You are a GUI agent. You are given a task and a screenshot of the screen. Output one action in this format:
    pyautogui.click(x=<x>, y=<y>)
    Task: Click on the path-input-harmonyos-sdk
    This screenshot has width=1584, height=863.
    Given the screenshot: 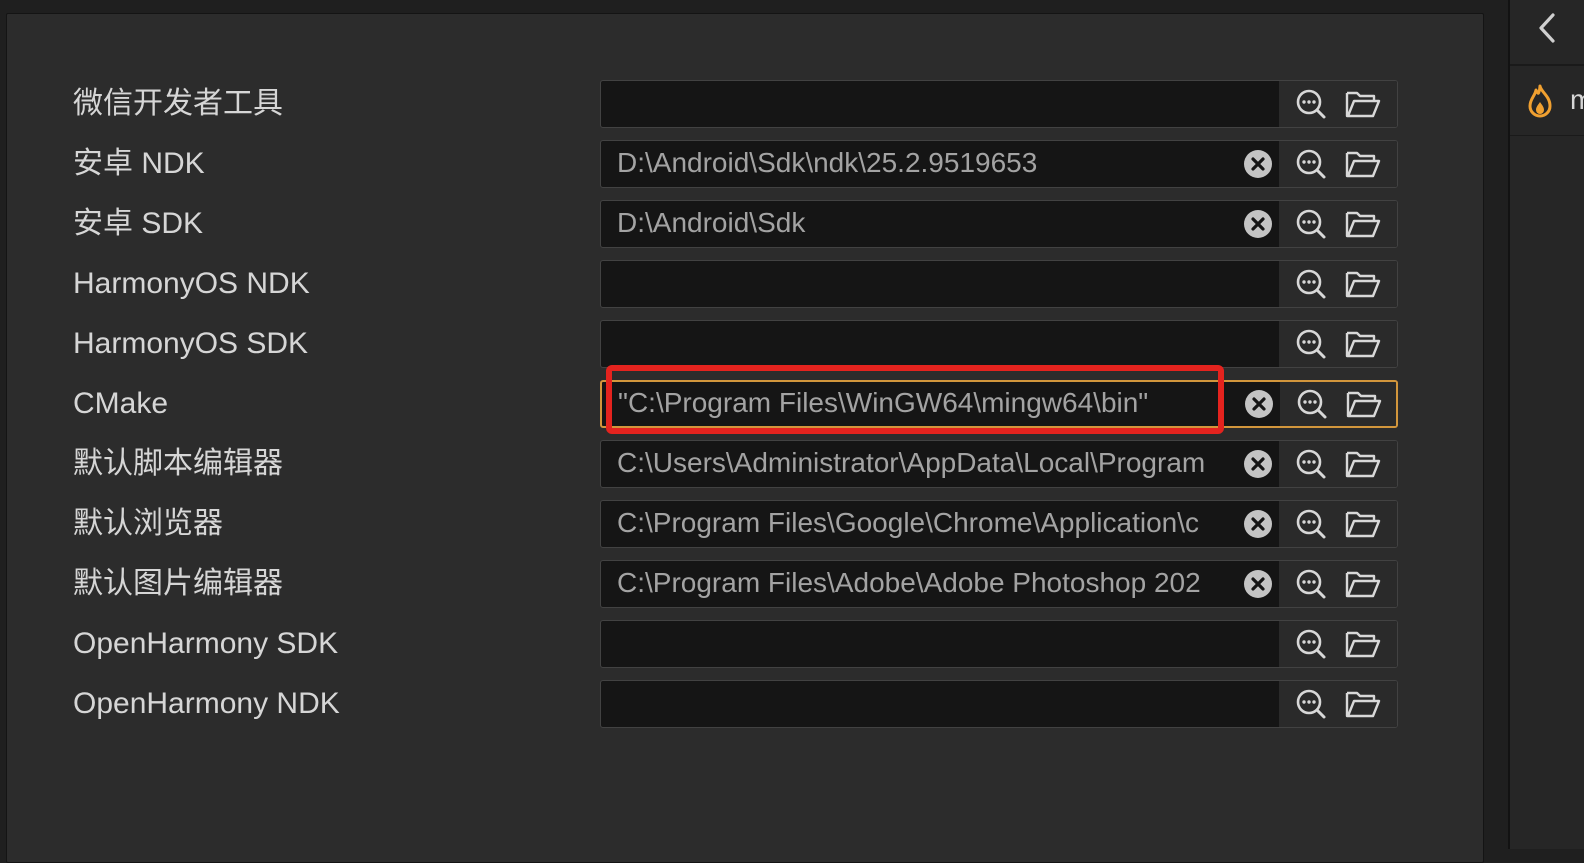 What is the action you would take?
    pyautogui.click(x=919, y=344)
    